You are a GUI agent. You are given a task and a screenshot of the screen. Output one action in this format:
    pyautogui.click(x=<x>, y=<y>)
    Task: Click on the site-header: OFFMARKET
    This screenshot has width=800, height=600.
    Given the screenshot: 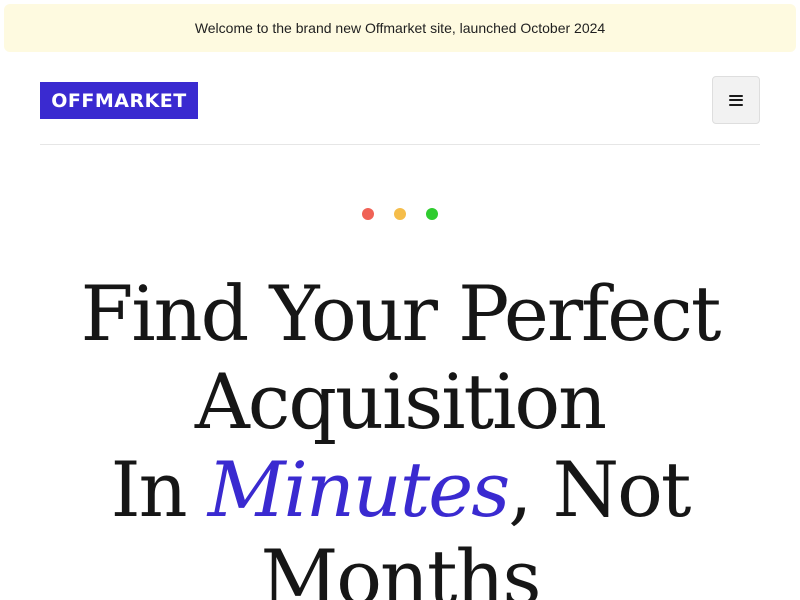 What is the action you would take?
    pyautogui.click(x=400, y=102)
    